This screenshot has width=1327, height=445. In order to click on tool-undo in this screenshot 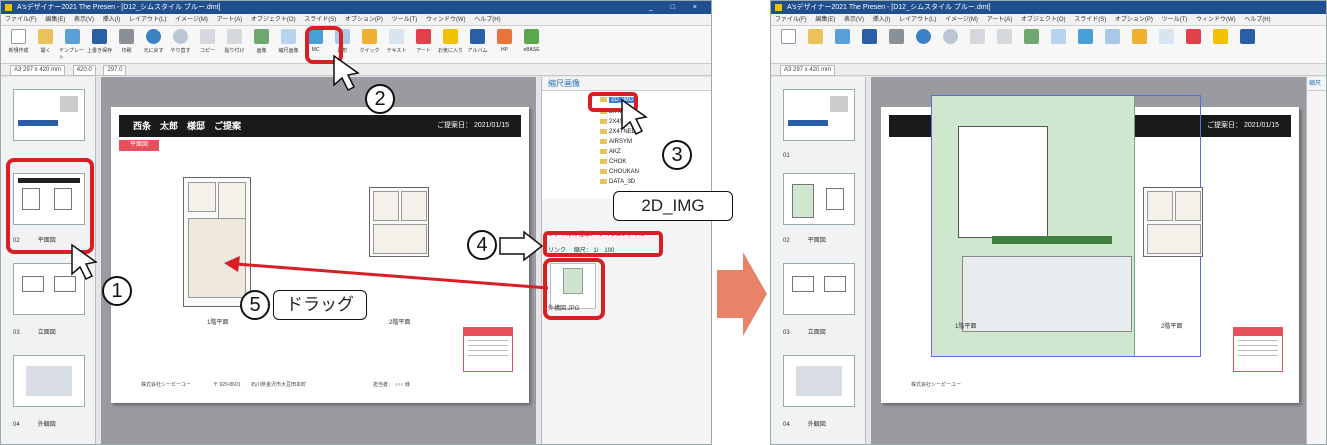, I will do `click(923, 45)`.